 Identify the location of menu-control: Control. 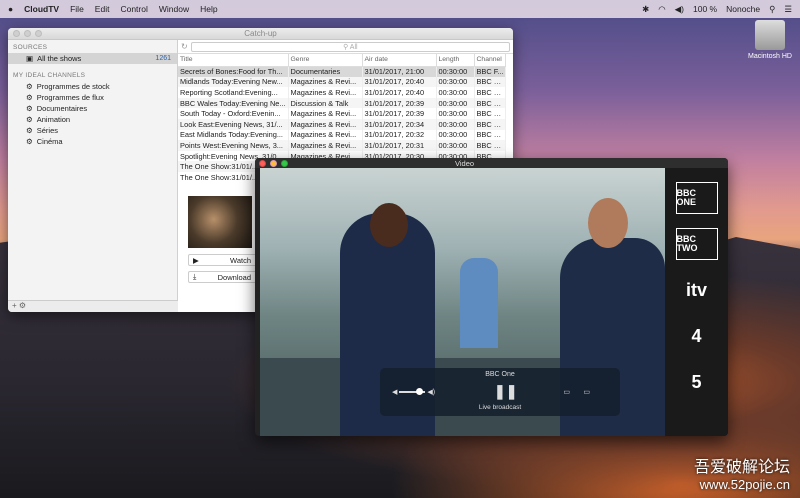
(133, 9).